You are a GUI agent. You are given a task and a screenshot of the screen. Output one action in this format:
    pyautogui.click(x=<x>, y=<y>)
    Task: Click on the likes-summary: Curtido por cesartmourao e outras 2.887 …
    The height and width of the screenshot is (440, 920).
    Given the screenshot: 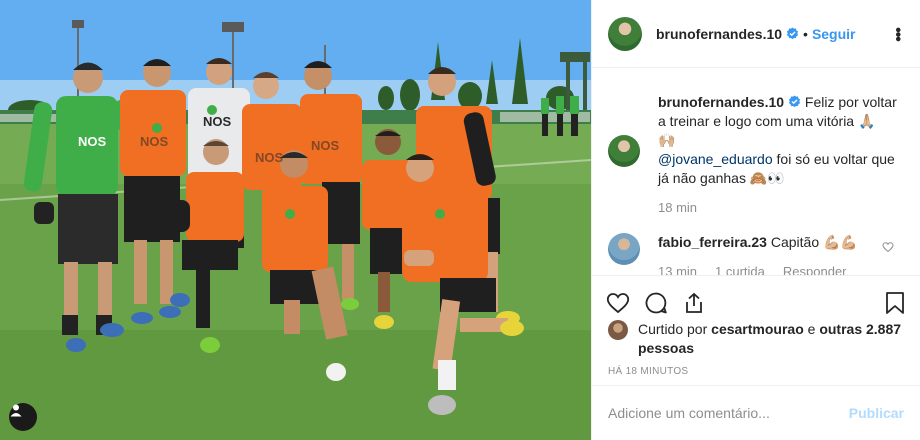 What is the action you would take?
    pyautogui.click(x=756, y=339)
    